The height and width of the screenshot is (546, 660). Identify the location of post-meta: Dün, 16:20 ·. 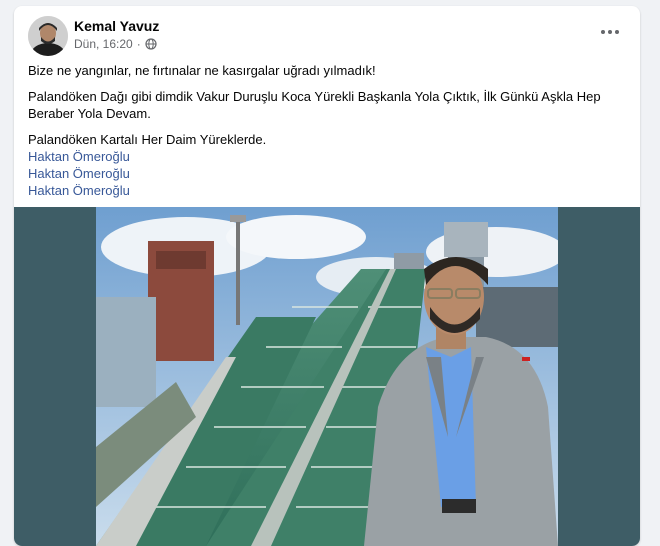
(115, 44).